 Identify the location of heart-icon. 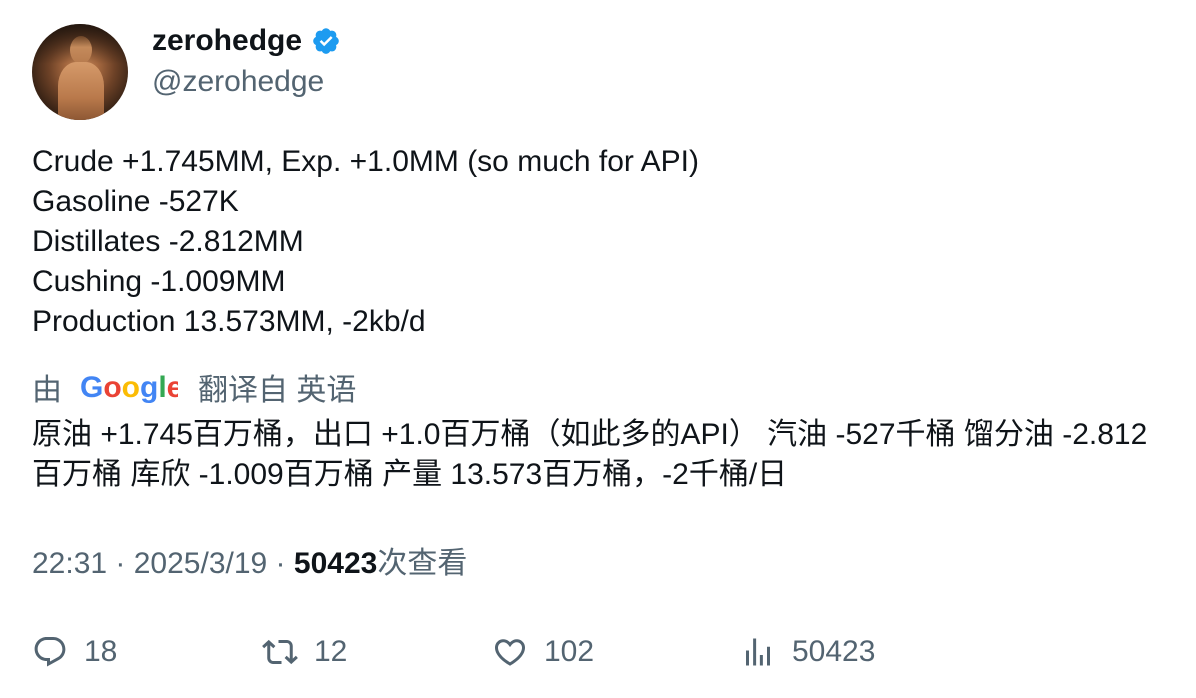
(510, 652).